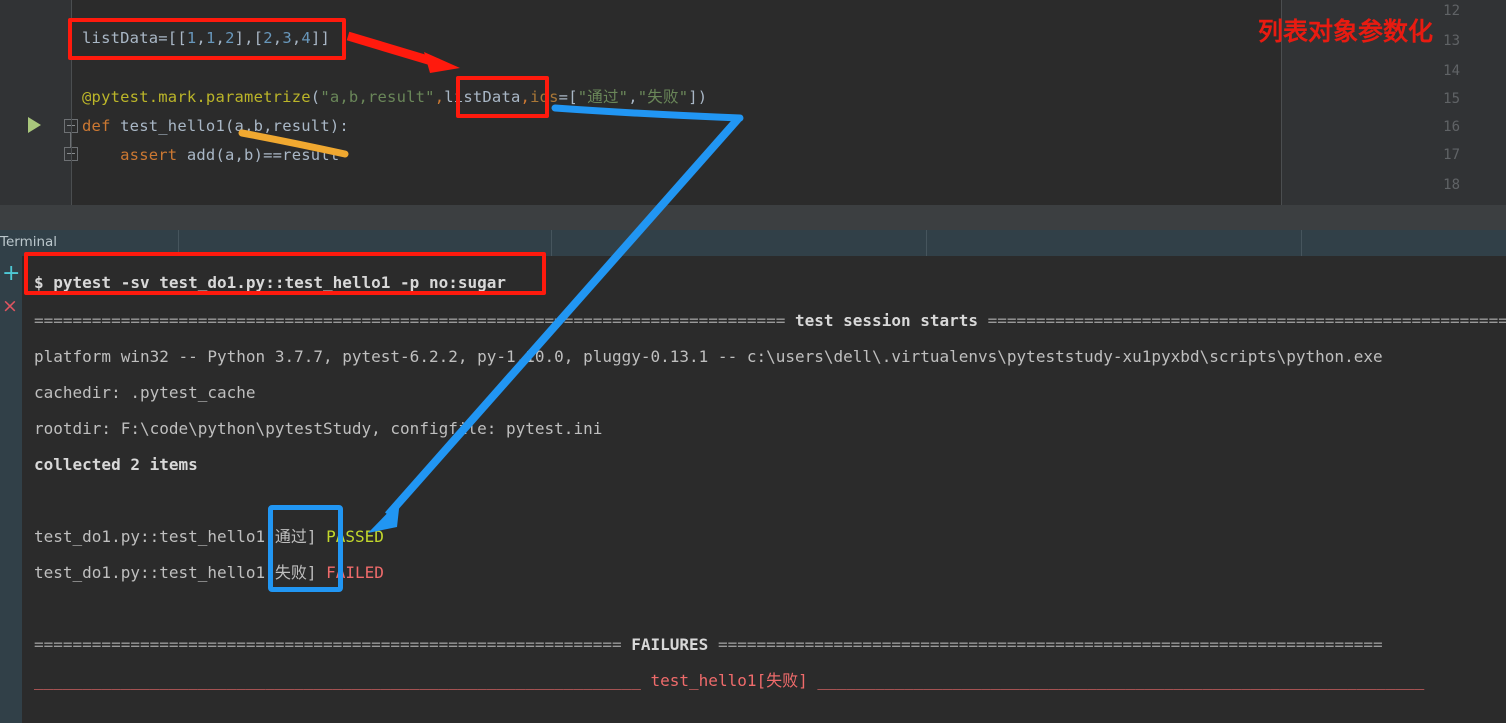 This screenshot has width=1506, height=723. What do you see at coordinates (134, 155) in the screenshot?
I see `code-token: assert` at bounding box center [134, 155].